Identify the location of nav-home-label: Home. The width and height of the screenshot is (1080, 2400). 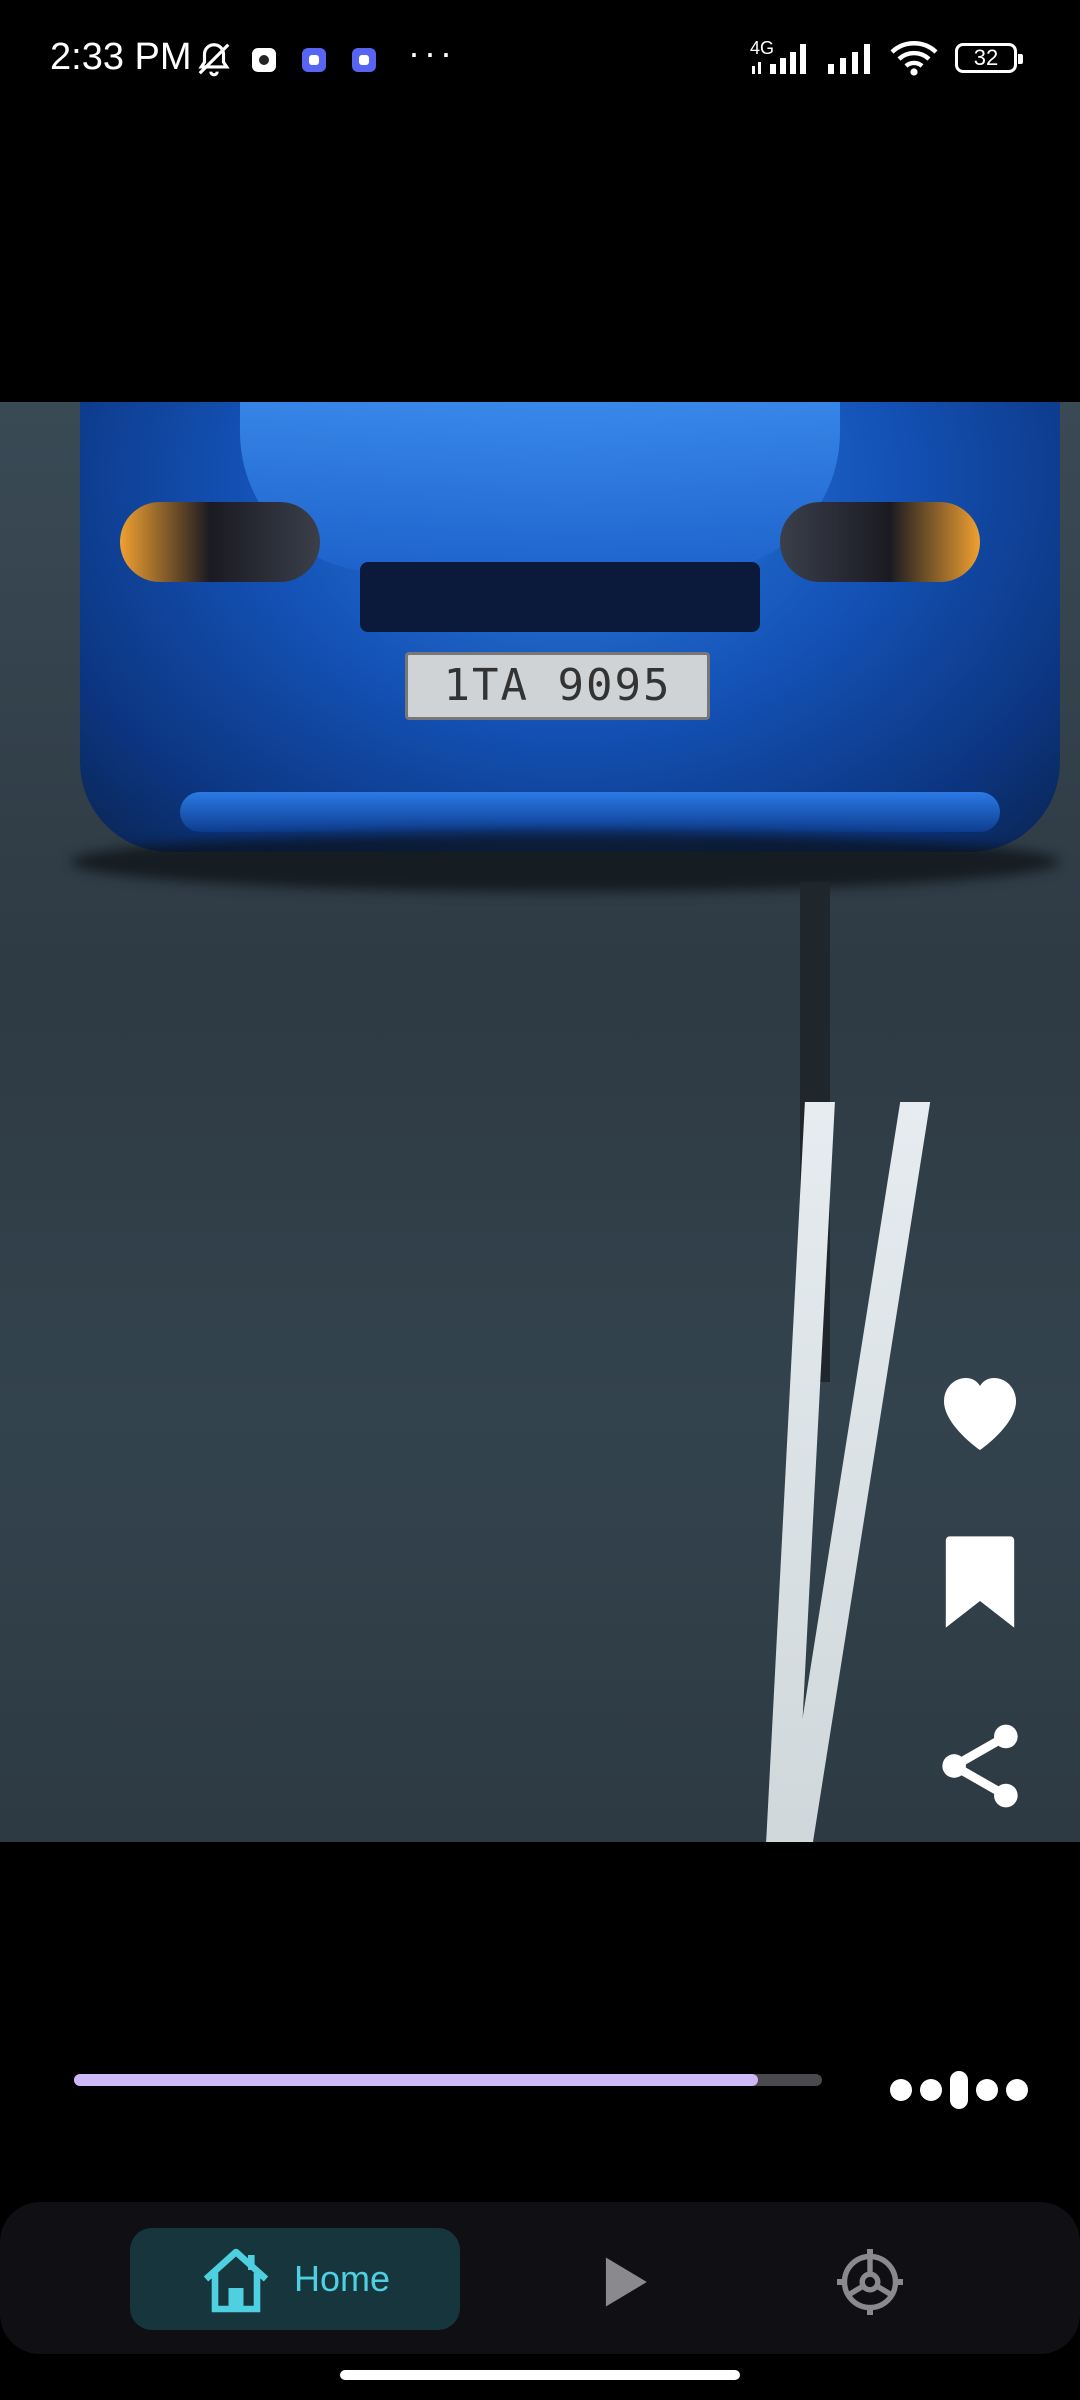
(342, 2278).